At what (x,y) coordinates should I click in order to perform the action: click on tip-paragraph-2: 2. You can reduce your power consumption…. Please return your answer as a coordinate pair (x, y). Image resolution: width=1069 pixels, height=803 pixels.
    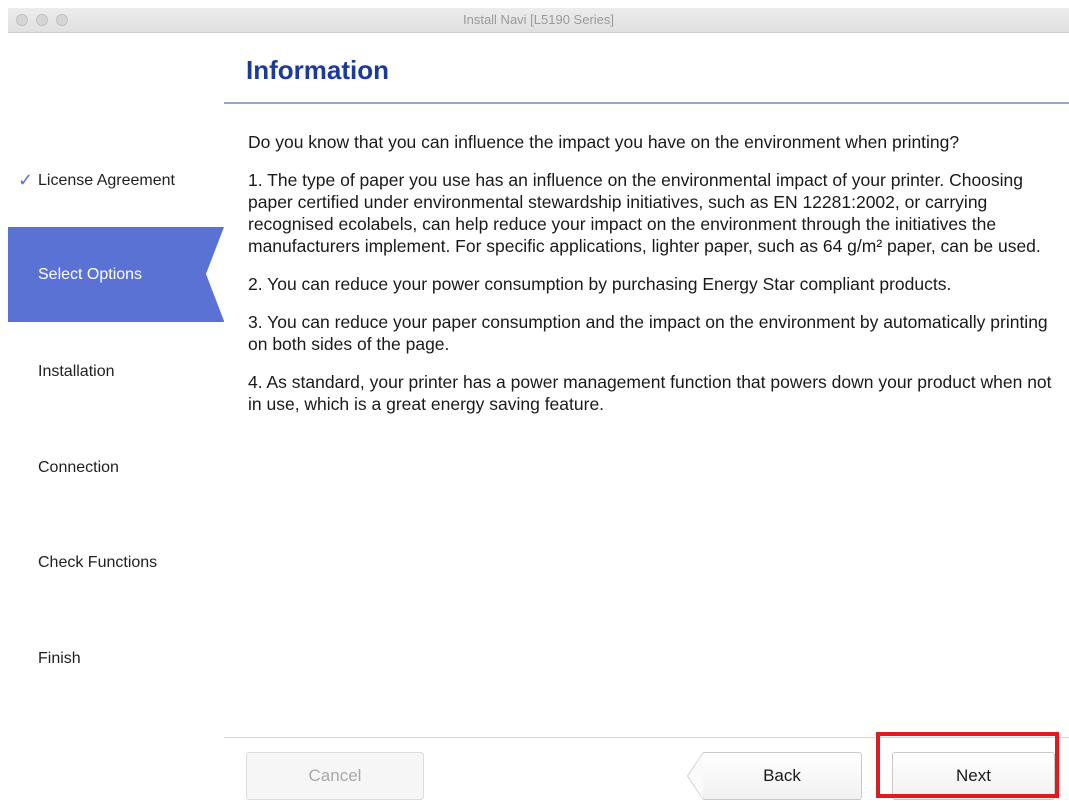
    Looking at the image, I should click on (600, 284).